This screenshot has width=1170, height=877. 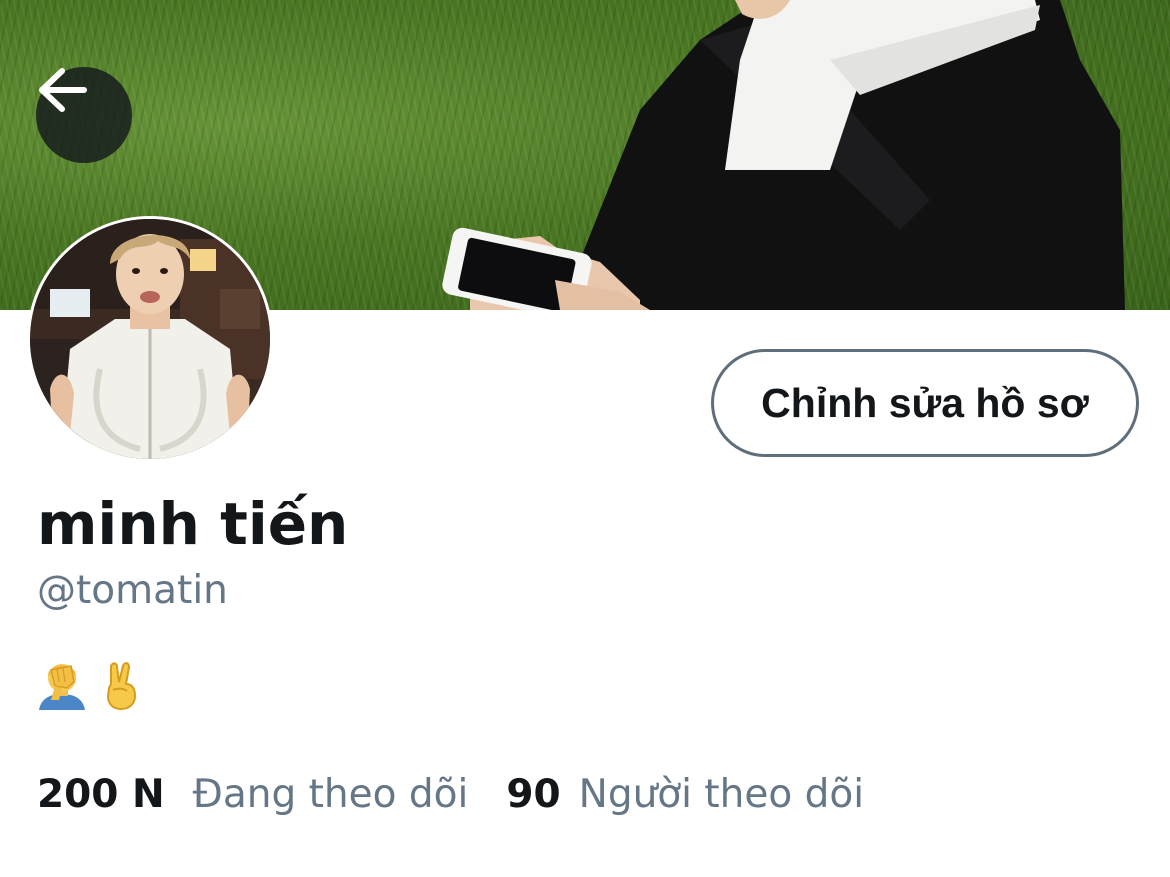 I want to click on avatar-photo, so click(x=150, y=339).